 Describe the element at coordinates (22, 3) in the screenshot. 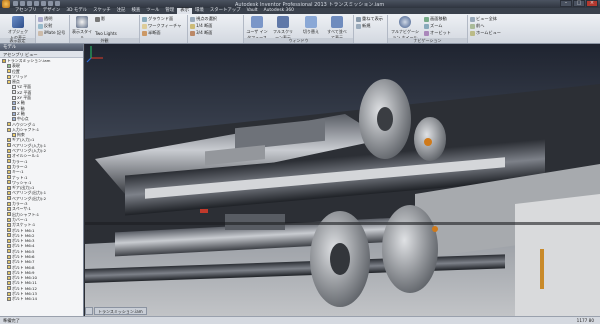

I see `open-icon` at that location.